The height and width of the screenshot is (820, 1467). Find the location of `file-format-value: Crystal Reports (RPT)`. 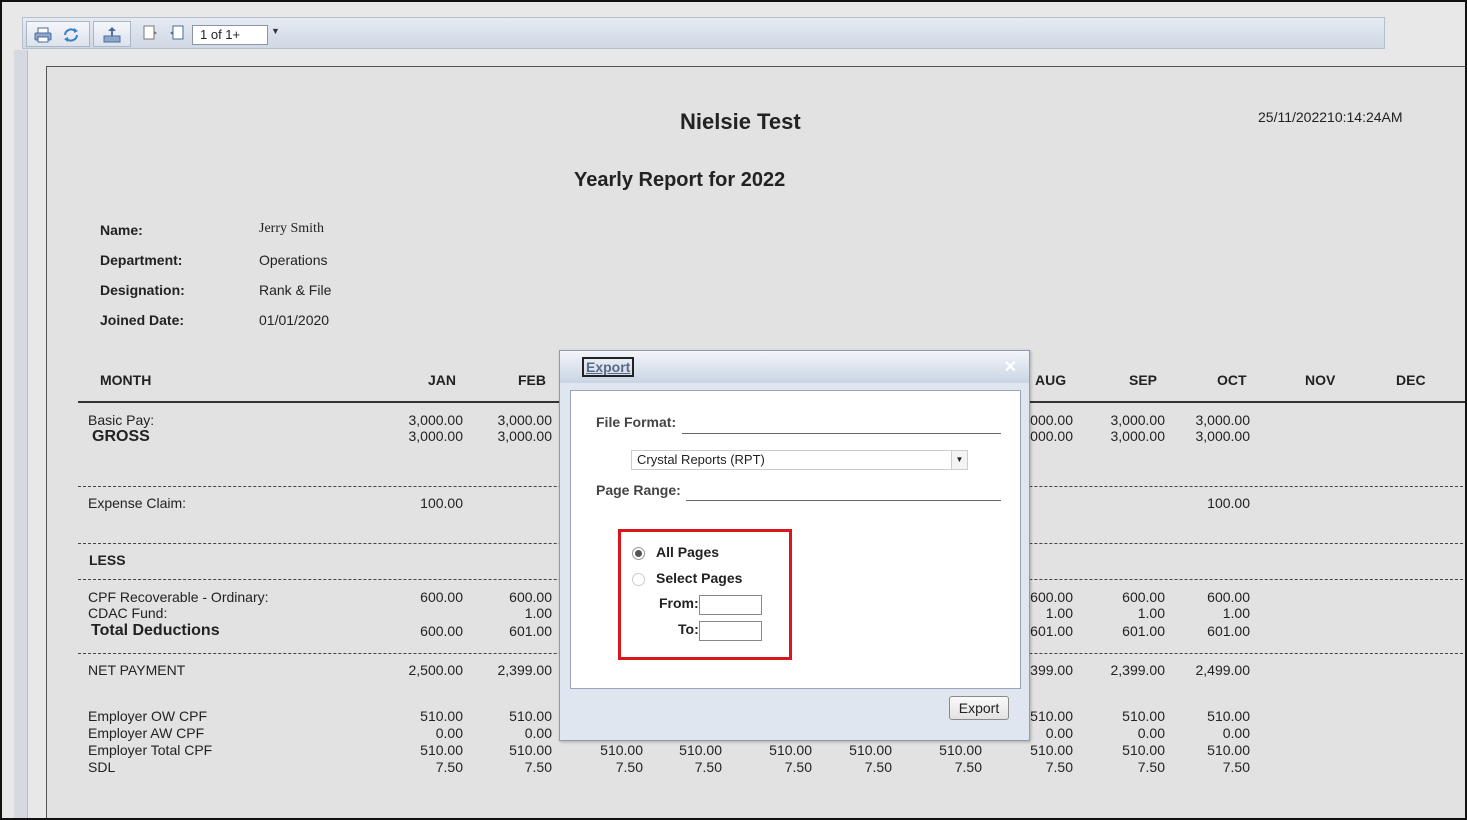

file-format-value: Crystal Reports (RPT) is located at coordinates (701, 459).